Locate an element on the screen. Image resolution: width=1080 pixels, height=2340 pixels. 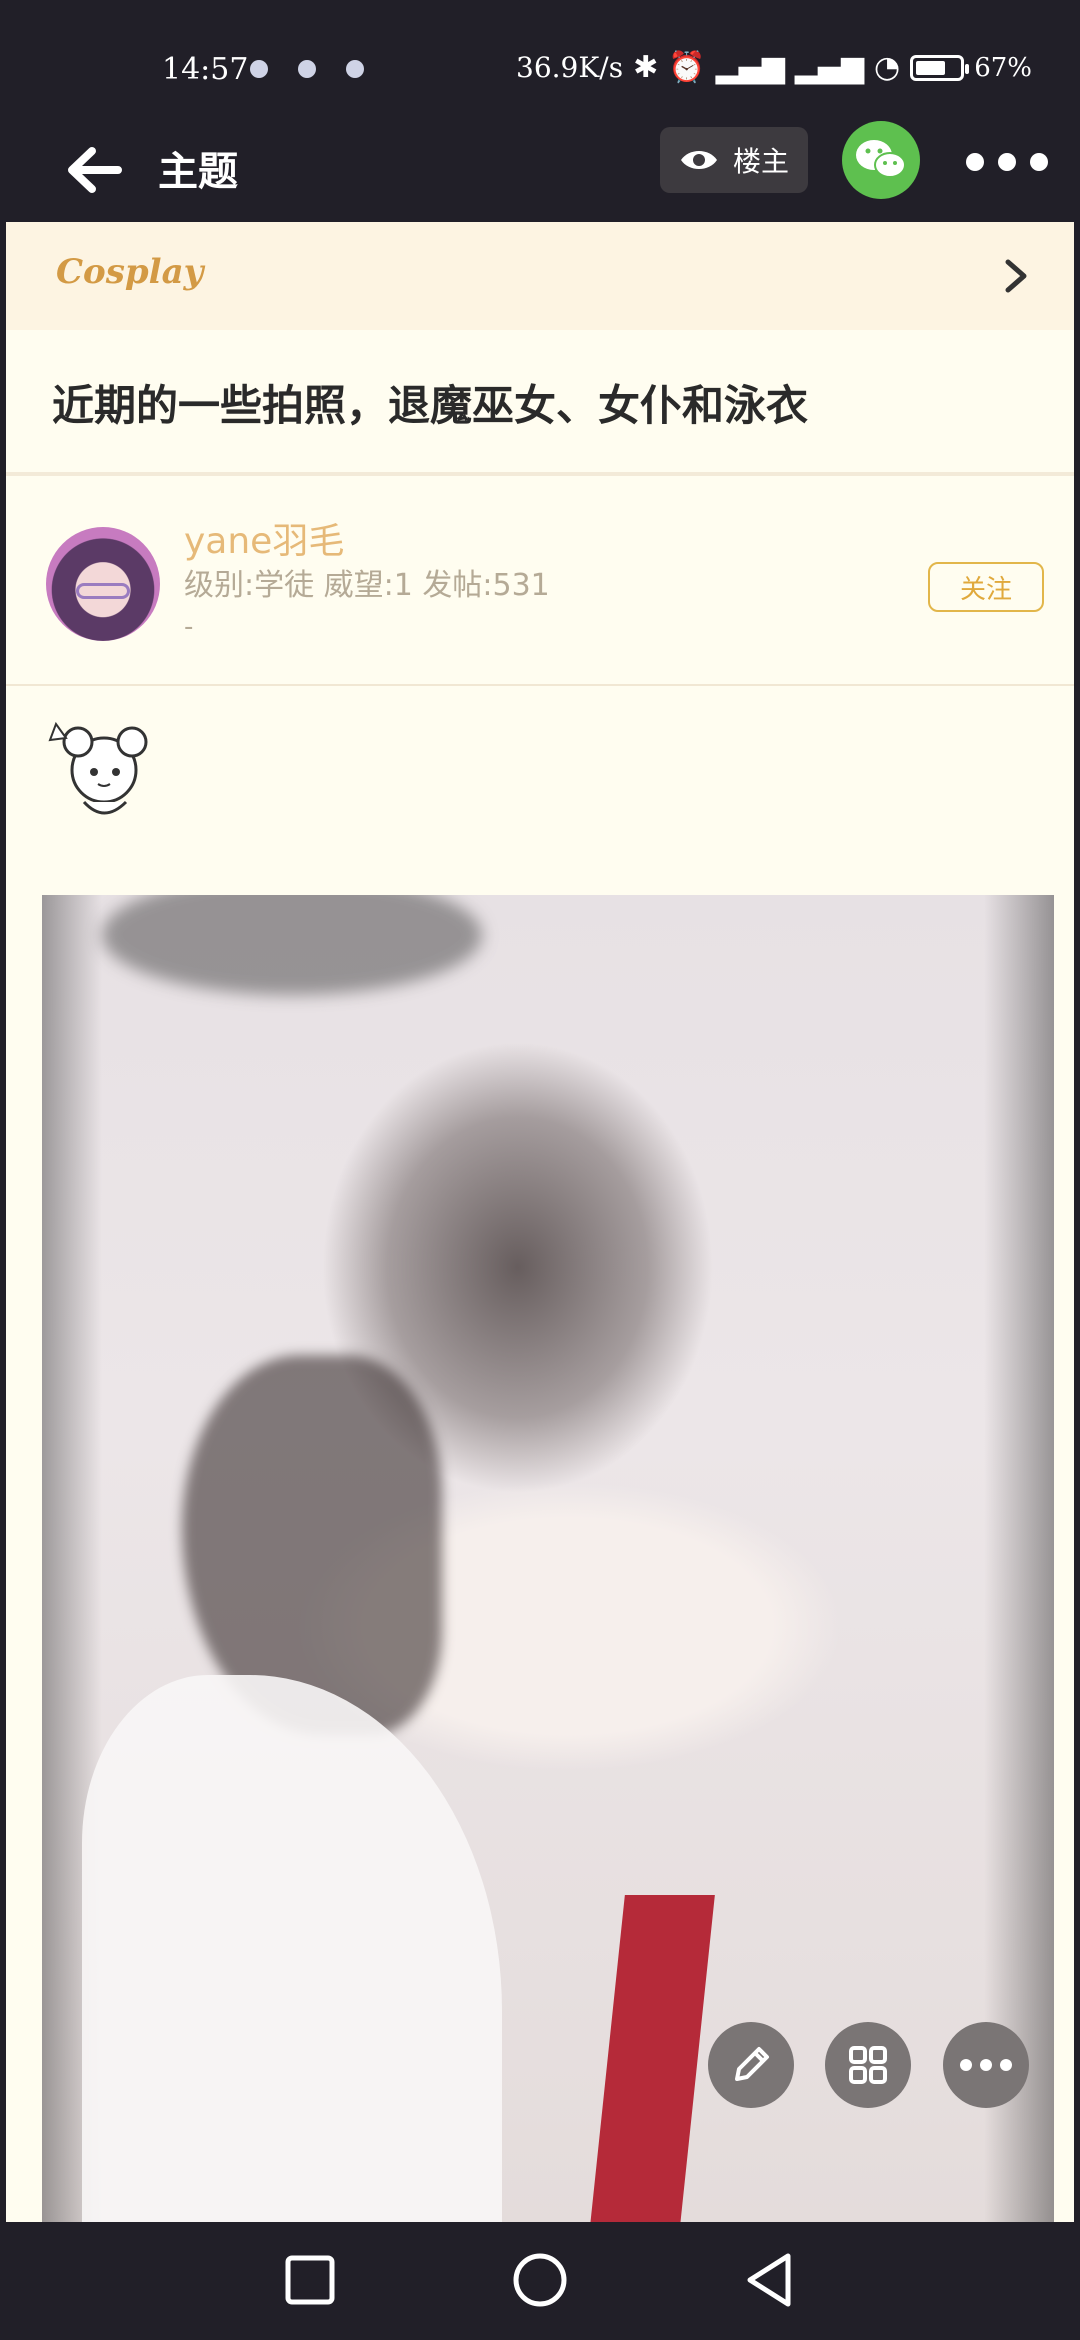
recents-square-icon is located at coordinates (310, 2280).